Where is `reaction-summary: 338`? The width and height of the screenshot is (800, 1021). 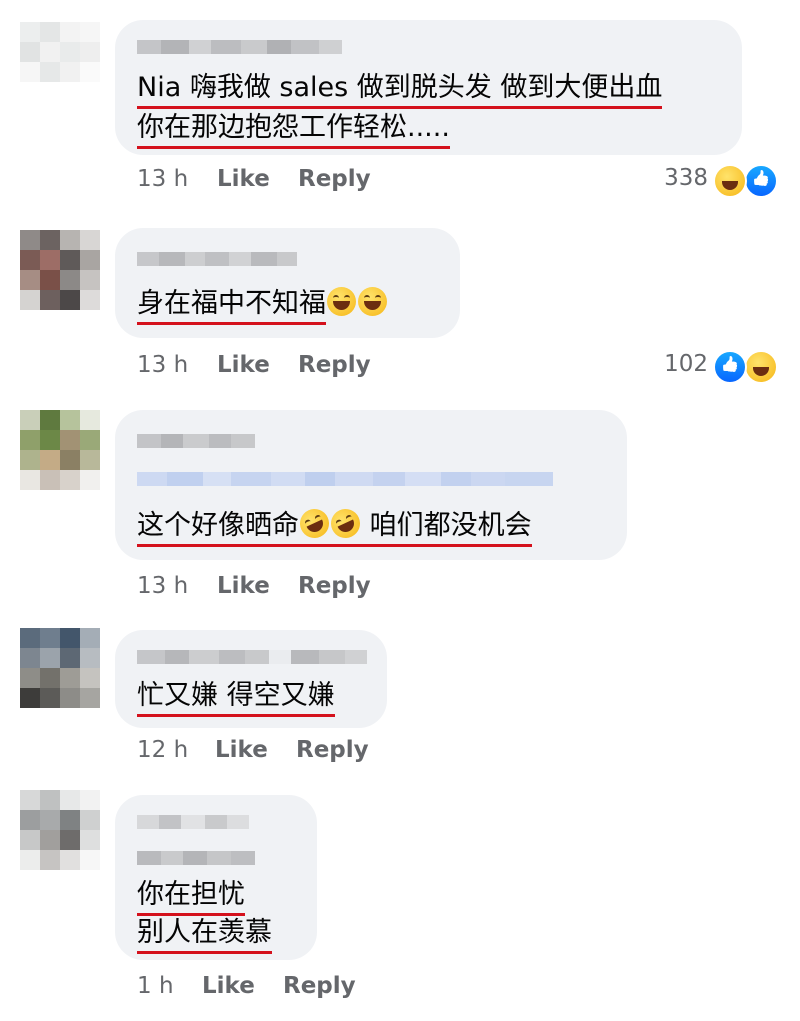 reaction-summary: 338 is located at coordinates (690, 180).